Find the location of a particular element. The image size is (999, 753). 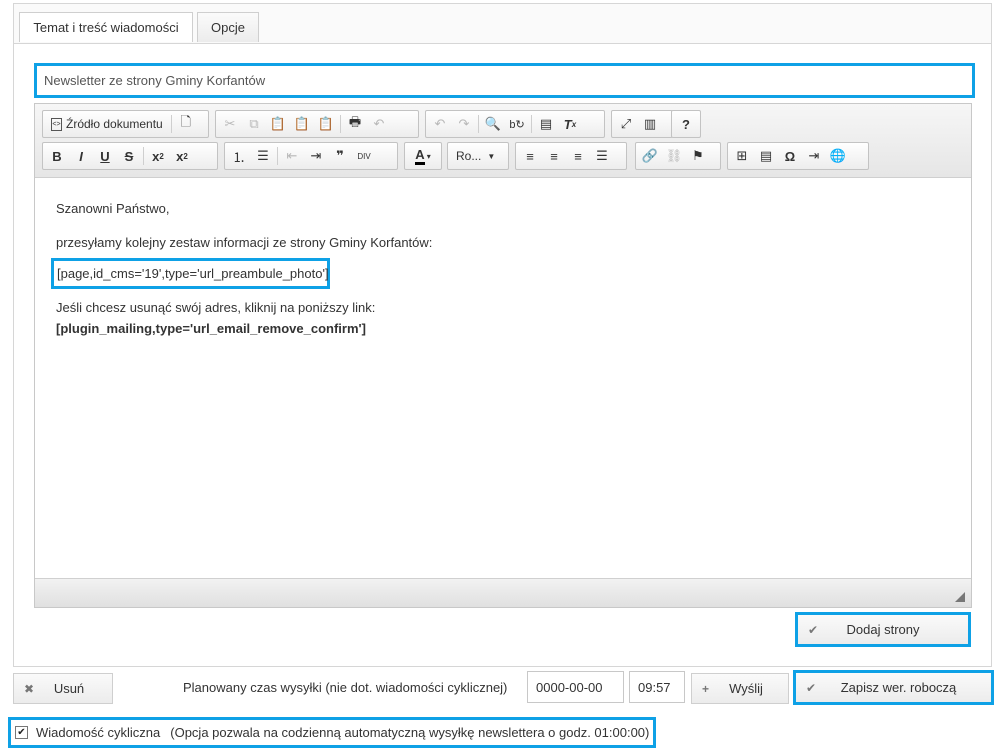

find-icon: 🔍 is located at coordinates (493, 124).